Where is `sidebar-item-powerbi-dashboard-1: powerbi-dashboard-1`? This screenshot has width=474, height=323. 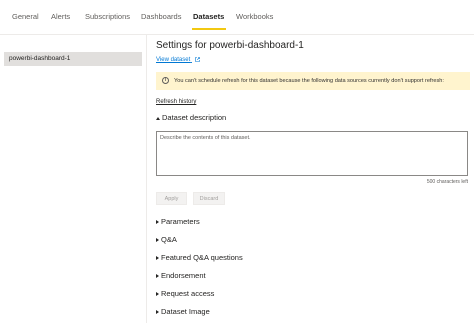
sidebar-item-powerbi-dashboard-1: powerbi-dashboard-1 is located at coordinates (73, 59).